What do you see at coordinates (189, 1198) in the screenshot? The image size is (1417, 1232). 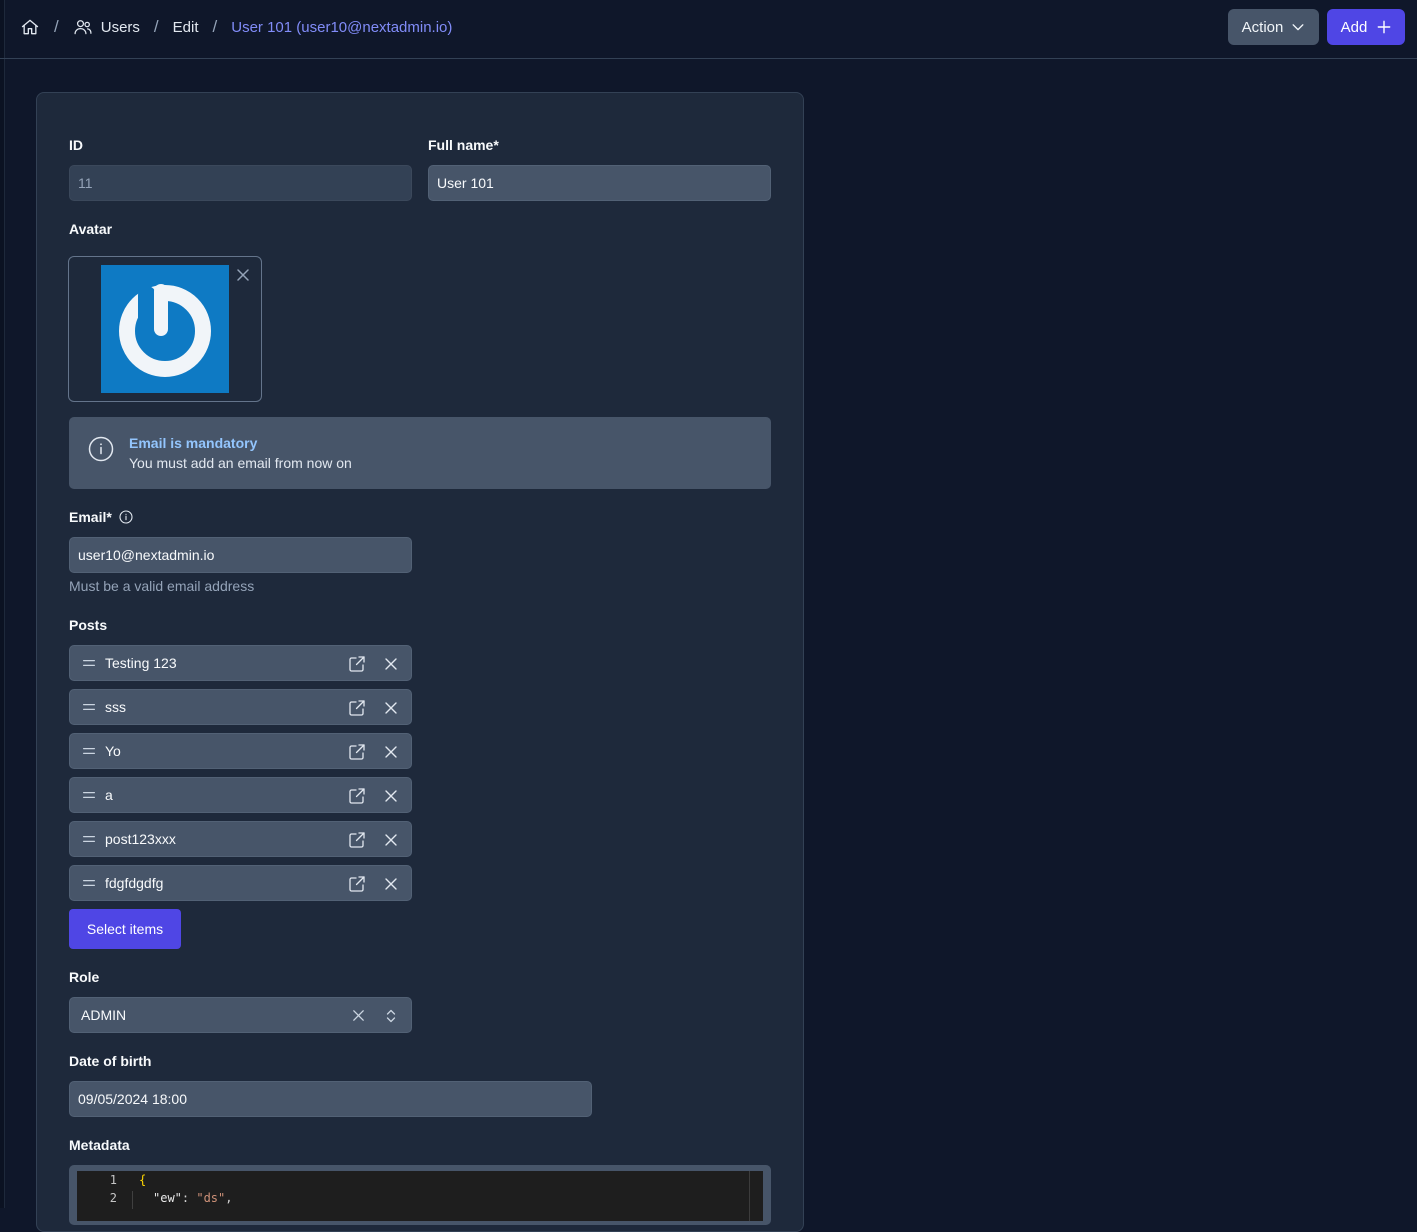 I see `json-colon: :` at bounding box center [189, 1198].